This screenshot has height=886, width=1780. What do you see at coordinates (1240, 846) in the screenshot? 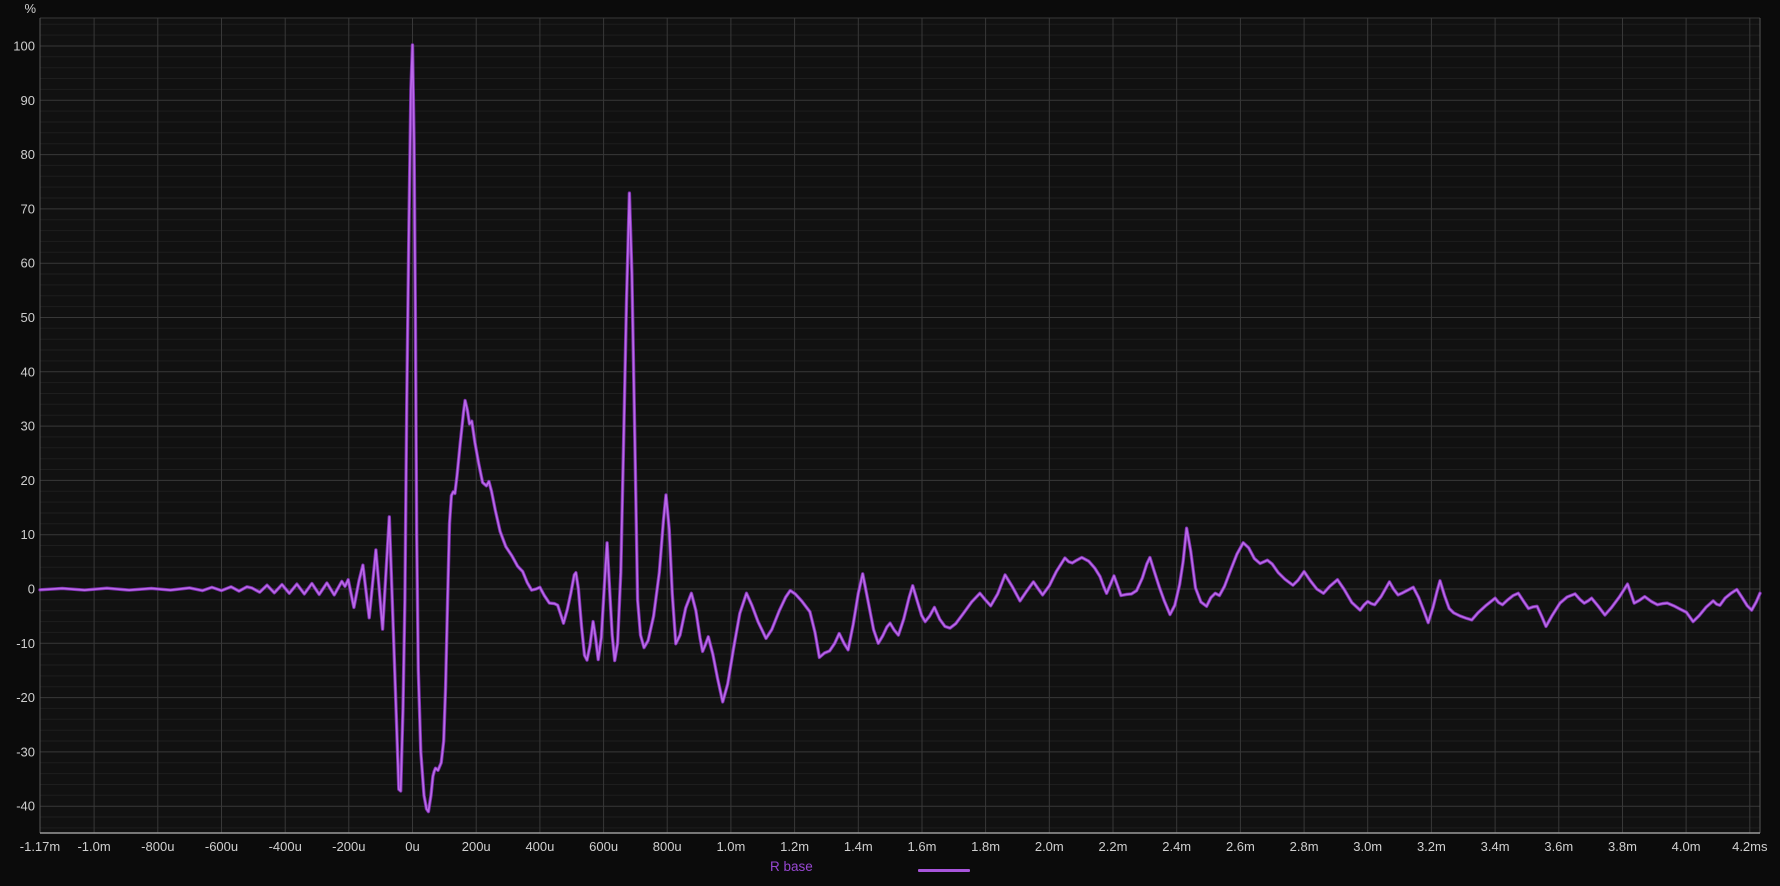
I see `svg-text: 2.6m` at bounding box center [1240, 846].